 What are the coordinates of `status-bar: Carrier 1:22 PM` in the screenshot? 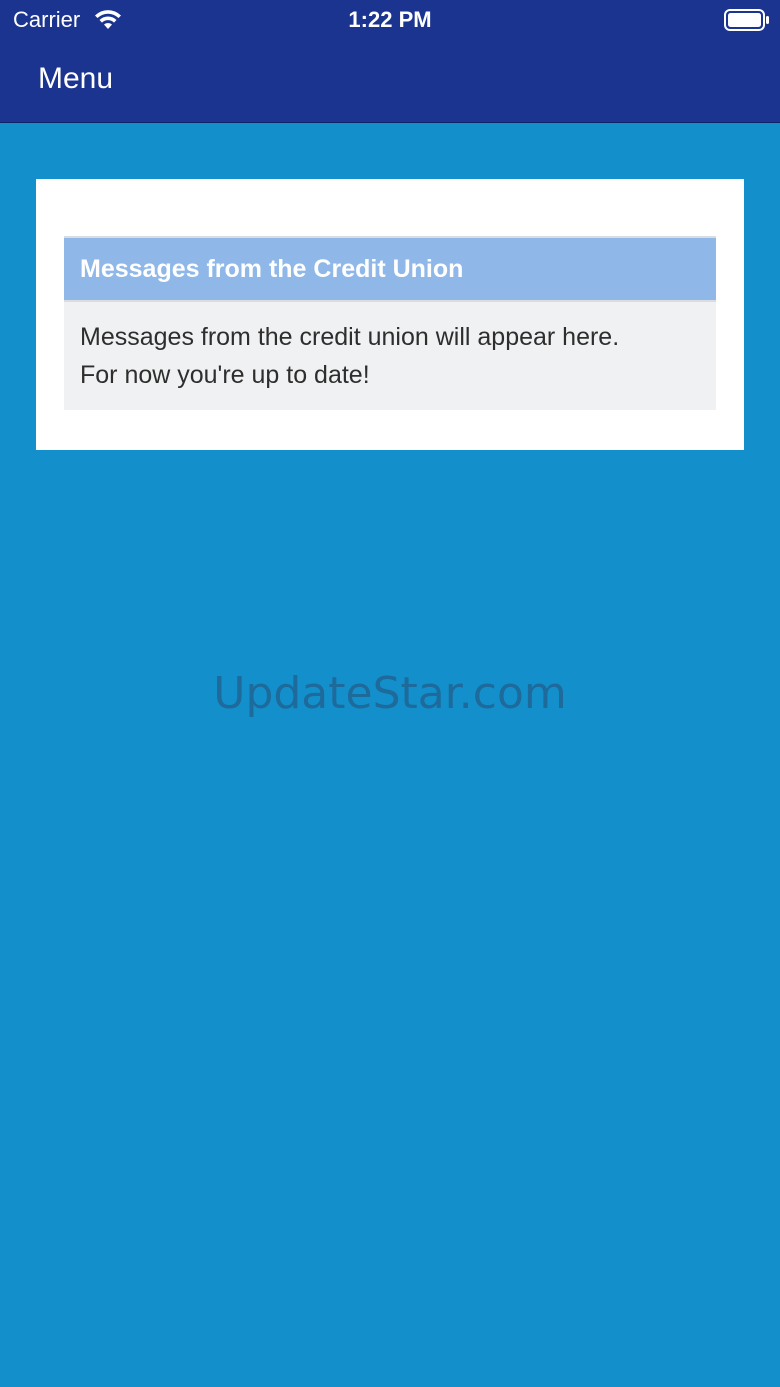 It's located at (390, 20).